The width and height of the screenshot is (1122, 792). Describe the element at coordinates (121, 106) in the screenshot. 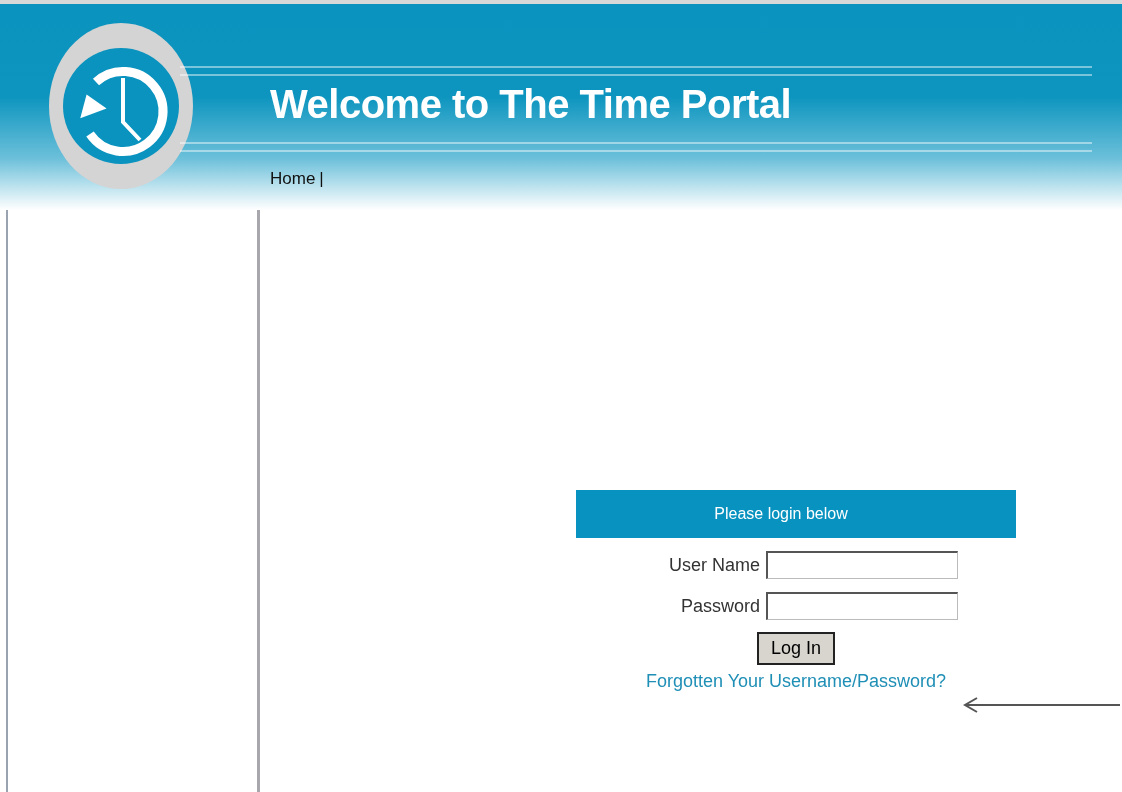

I see `clock-logo-icon` at that location.